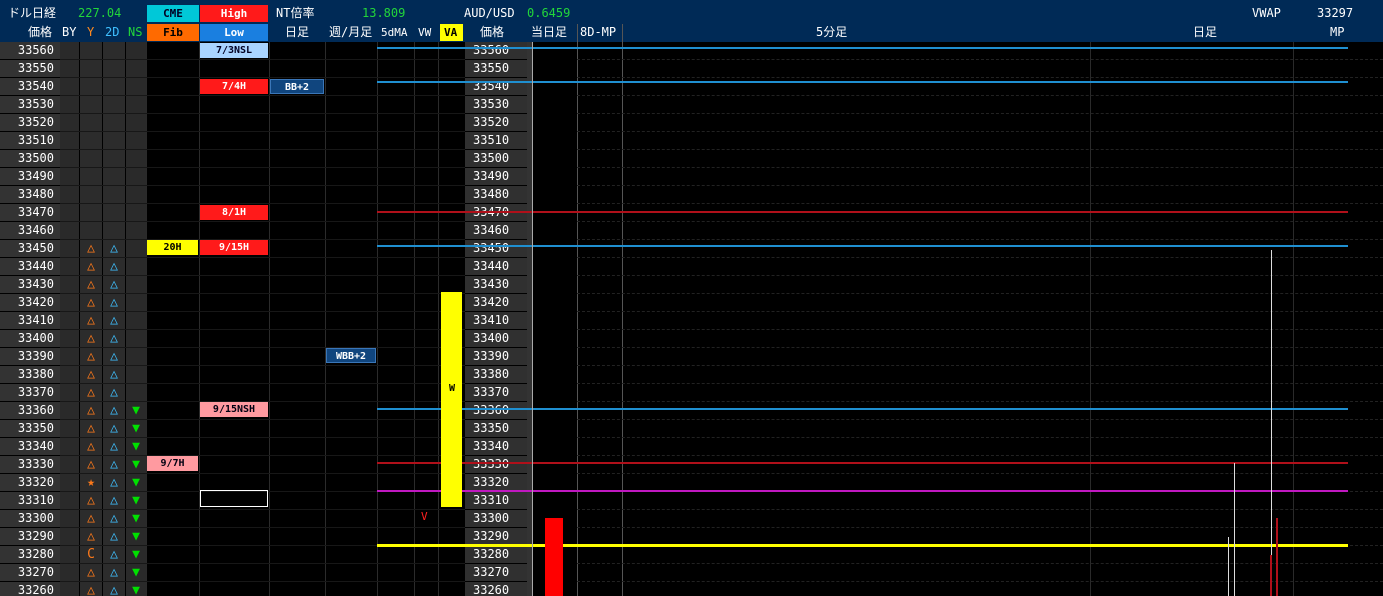 Image resolution: width=1383 pixels, height=596 pixels. What do you see at coordinates (30, 284) in the screenshot?
I see `price-left-33430: 33430` at bounding box center [30, 284].